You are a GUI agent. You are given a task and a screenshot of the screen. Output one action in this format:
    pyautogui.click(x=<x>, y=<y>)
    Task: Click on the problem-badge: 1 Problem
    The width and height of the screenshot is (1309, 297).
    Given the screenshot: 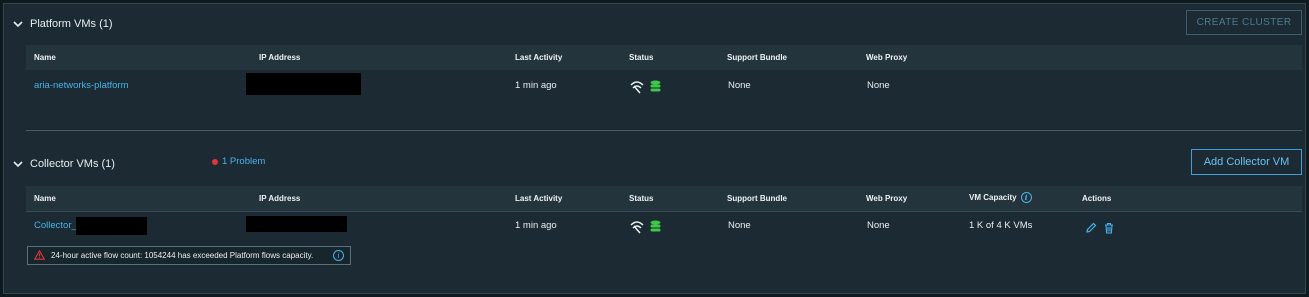 What is the action you would take?
    pyautogui.click(x=238, y=161)
    